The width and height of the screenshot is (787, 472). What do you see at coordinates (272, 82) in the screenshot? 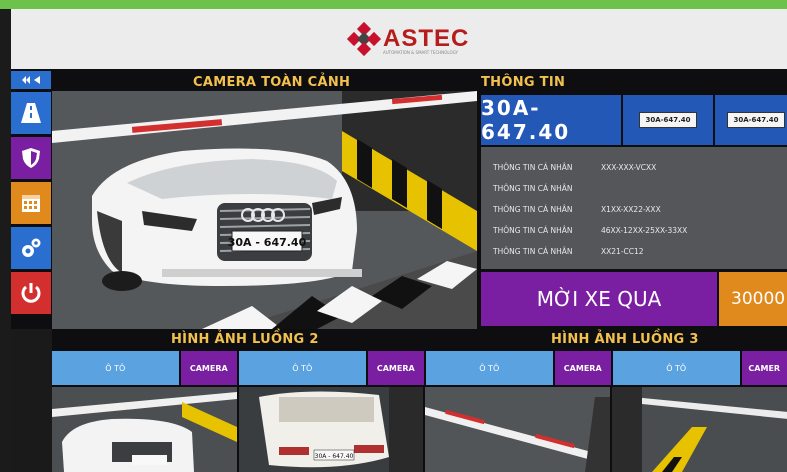
I see `camera-main-title: CAMERA TOÀN CẢNH` at bounding box center [272, 82].